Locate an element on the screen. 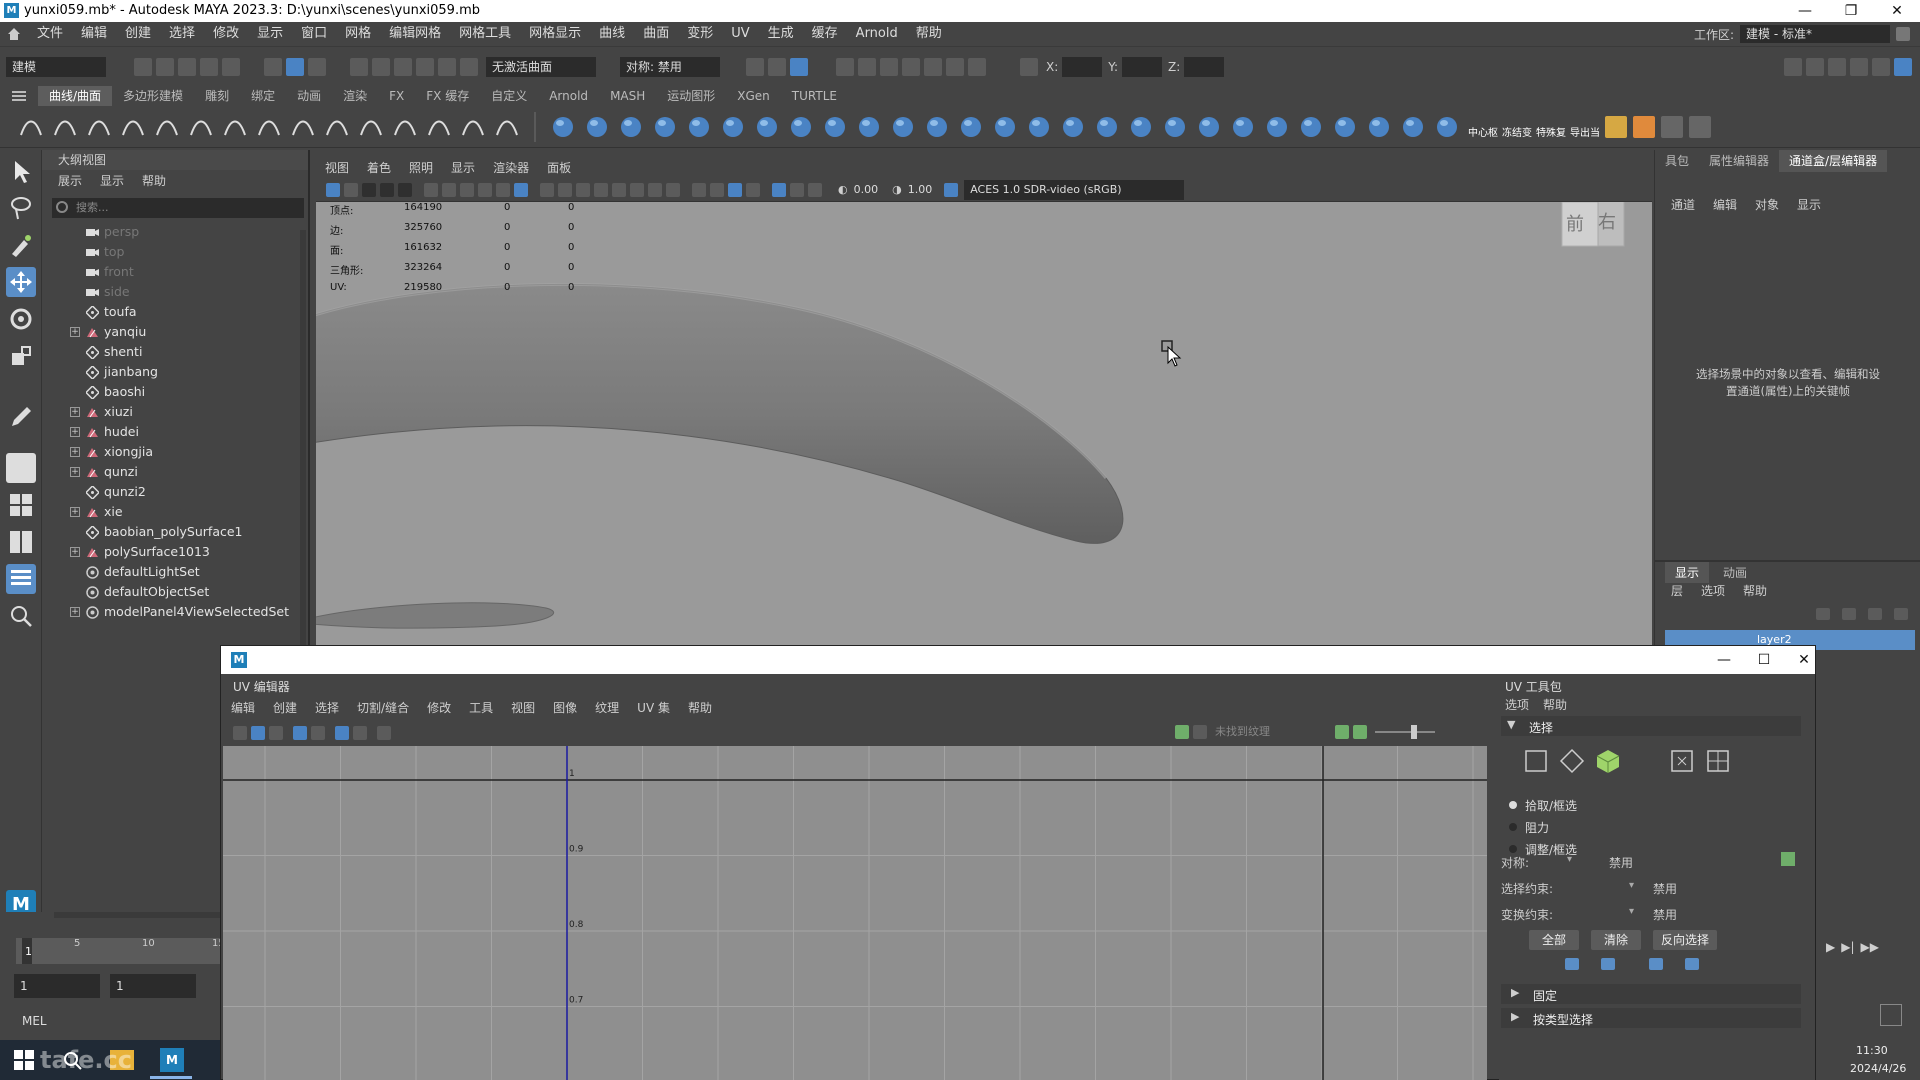 This screenshot has height=1080, width=1920. color-management-icon is located at coordinates (951, 189).